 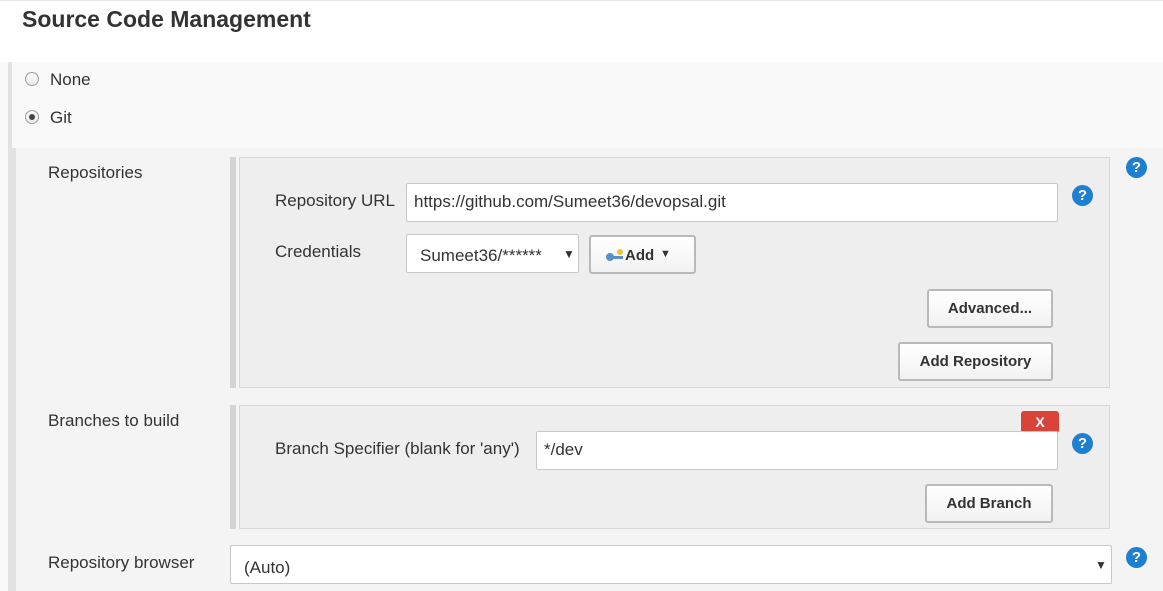 What do you see at coordinates (95, 172) in the screenshot?
I see `repositories-label: Repositories` at bounding box center [95, 172].